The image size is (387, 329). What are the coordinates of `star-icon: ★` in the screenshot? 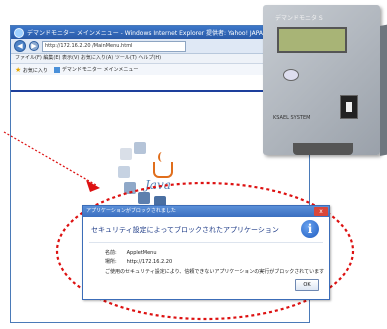 It's located at (18, 69).